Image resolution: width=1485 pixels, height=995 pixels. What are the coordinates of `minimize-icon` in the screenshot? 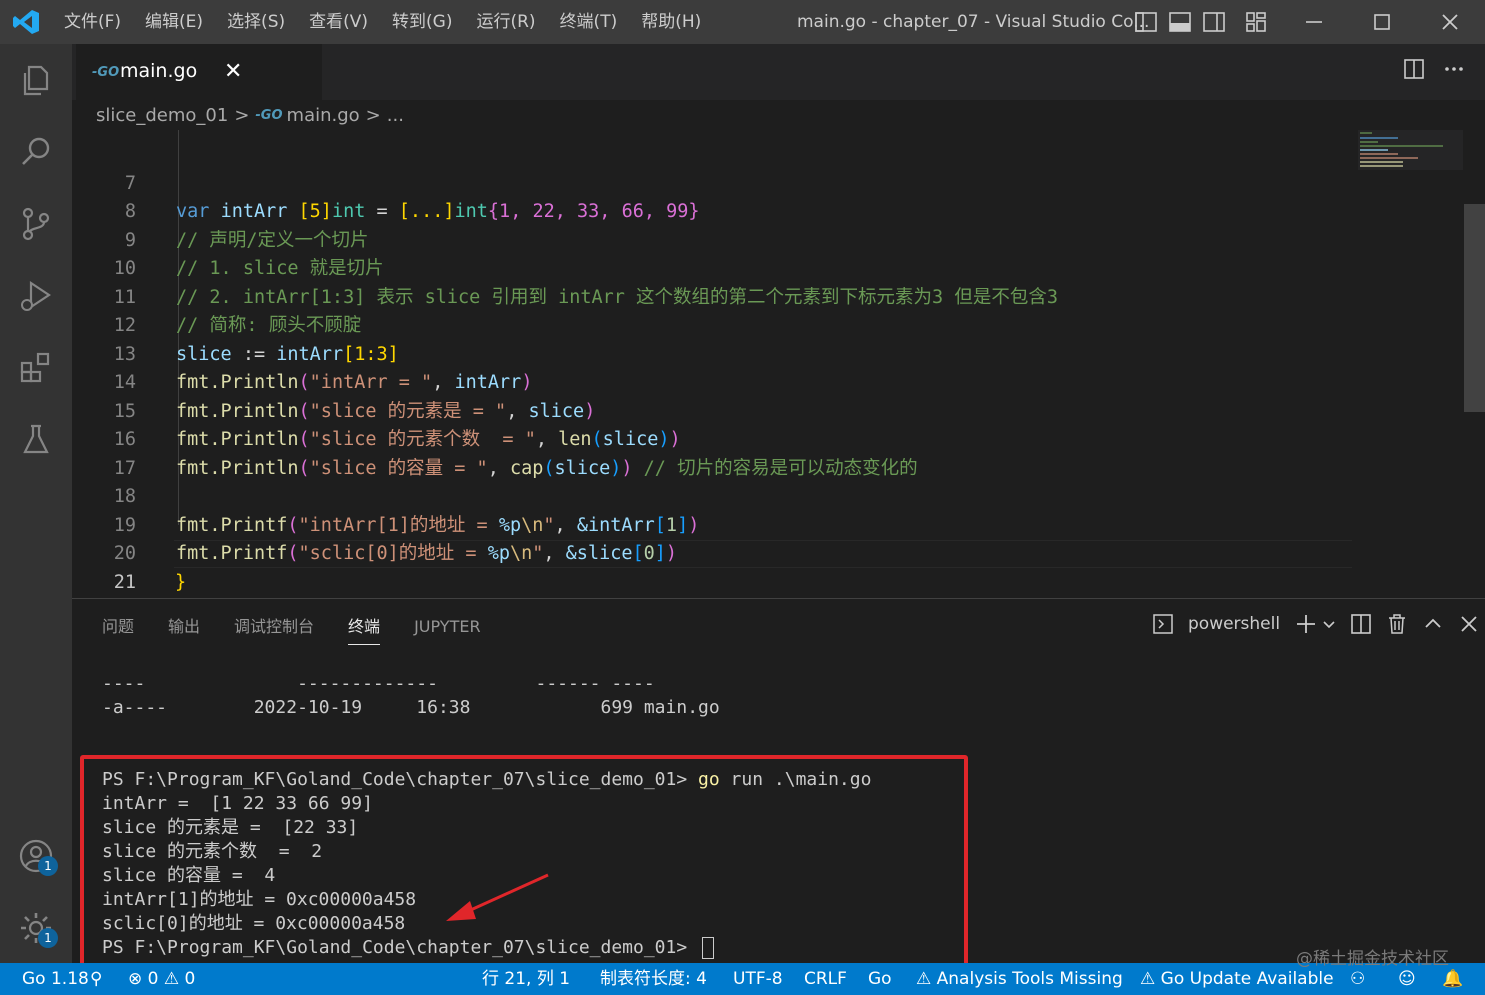 It's located at (1314, 22).